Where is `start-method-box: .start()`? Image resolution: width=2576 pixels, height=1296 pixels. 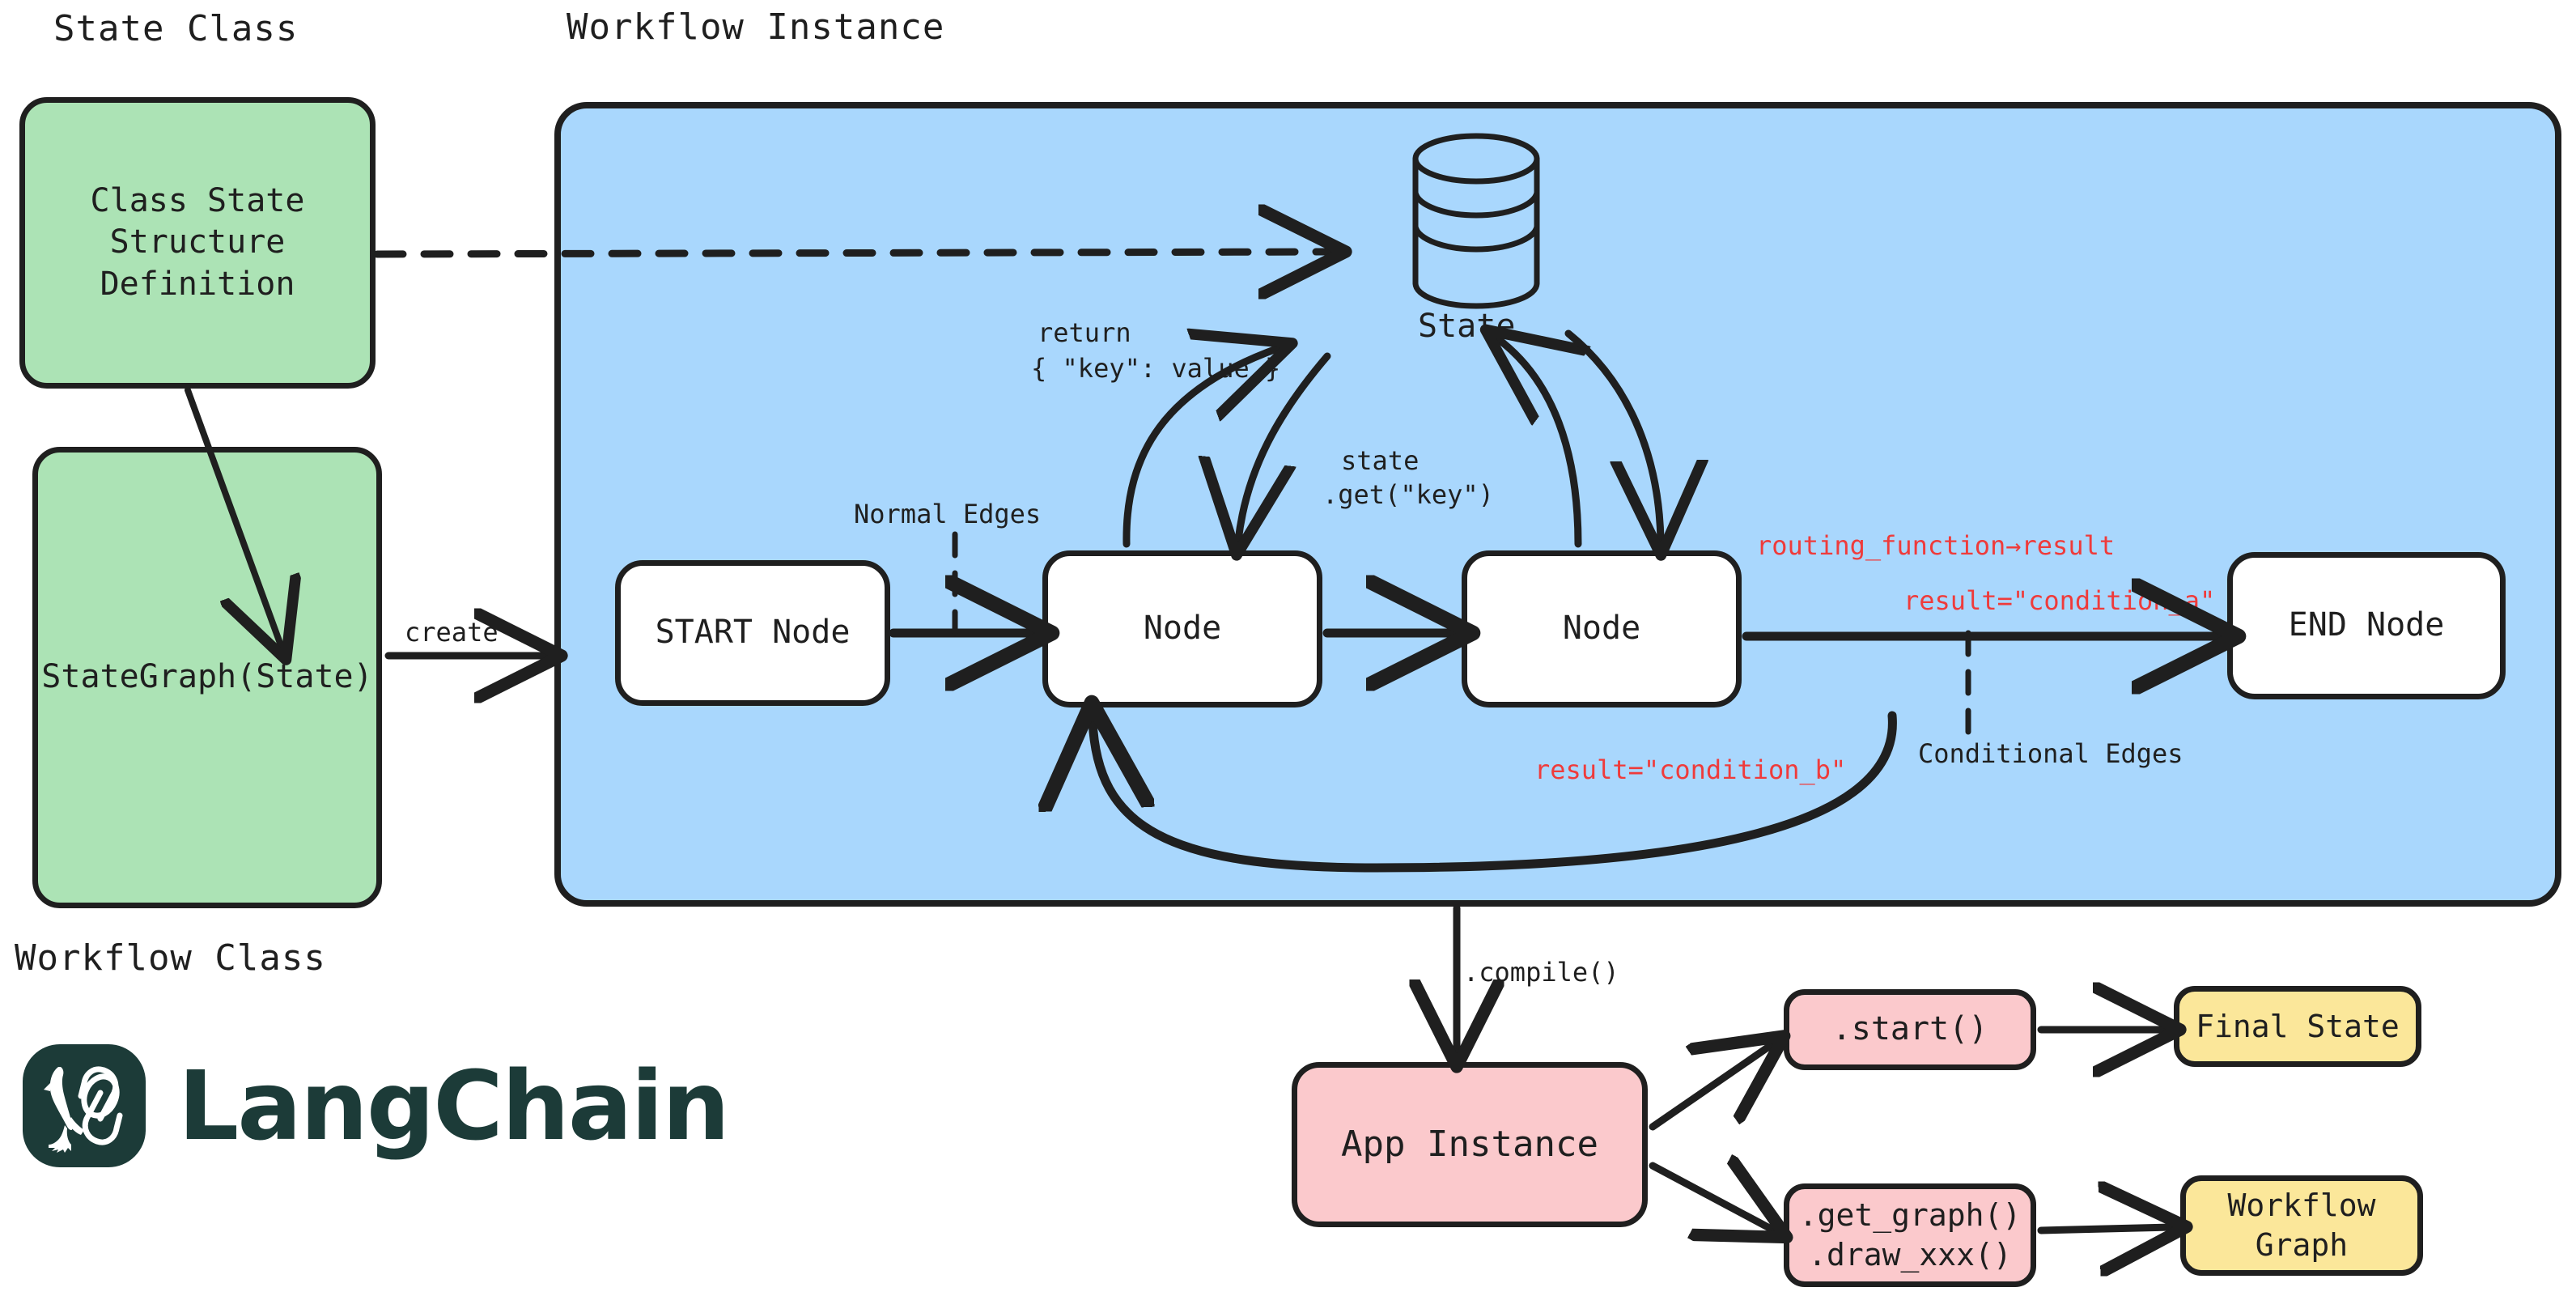 start-method-box: .start() is located at coordinates (1910, 1029).